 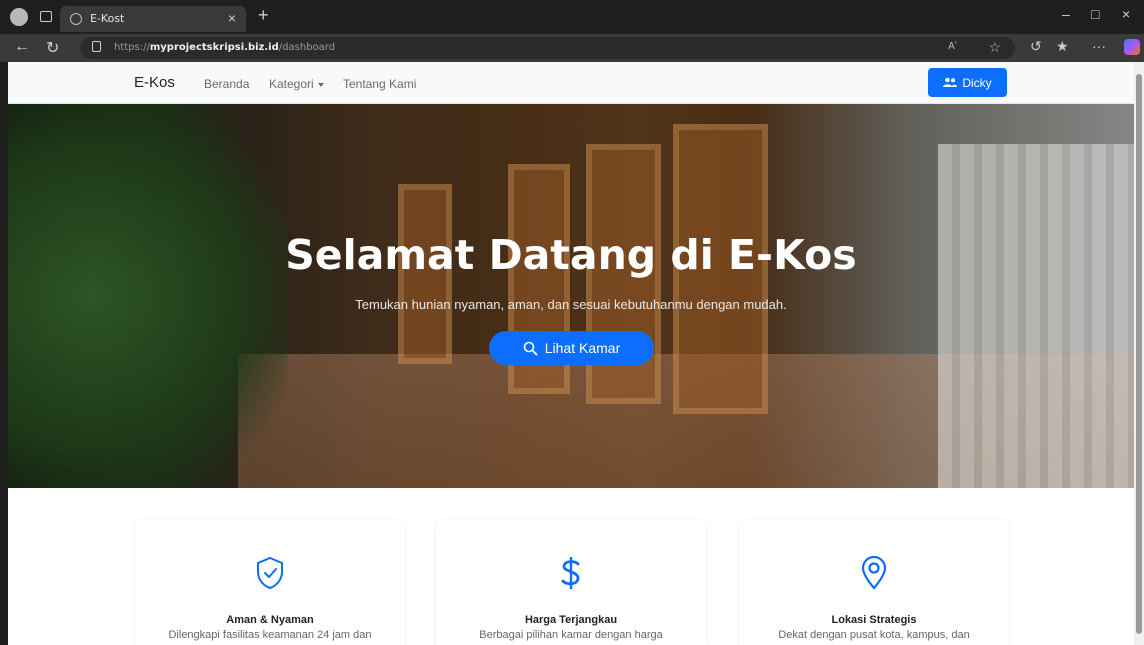 I want to click on url-host: myprojectskripsi.biz.id, so click(x=214, y=47).